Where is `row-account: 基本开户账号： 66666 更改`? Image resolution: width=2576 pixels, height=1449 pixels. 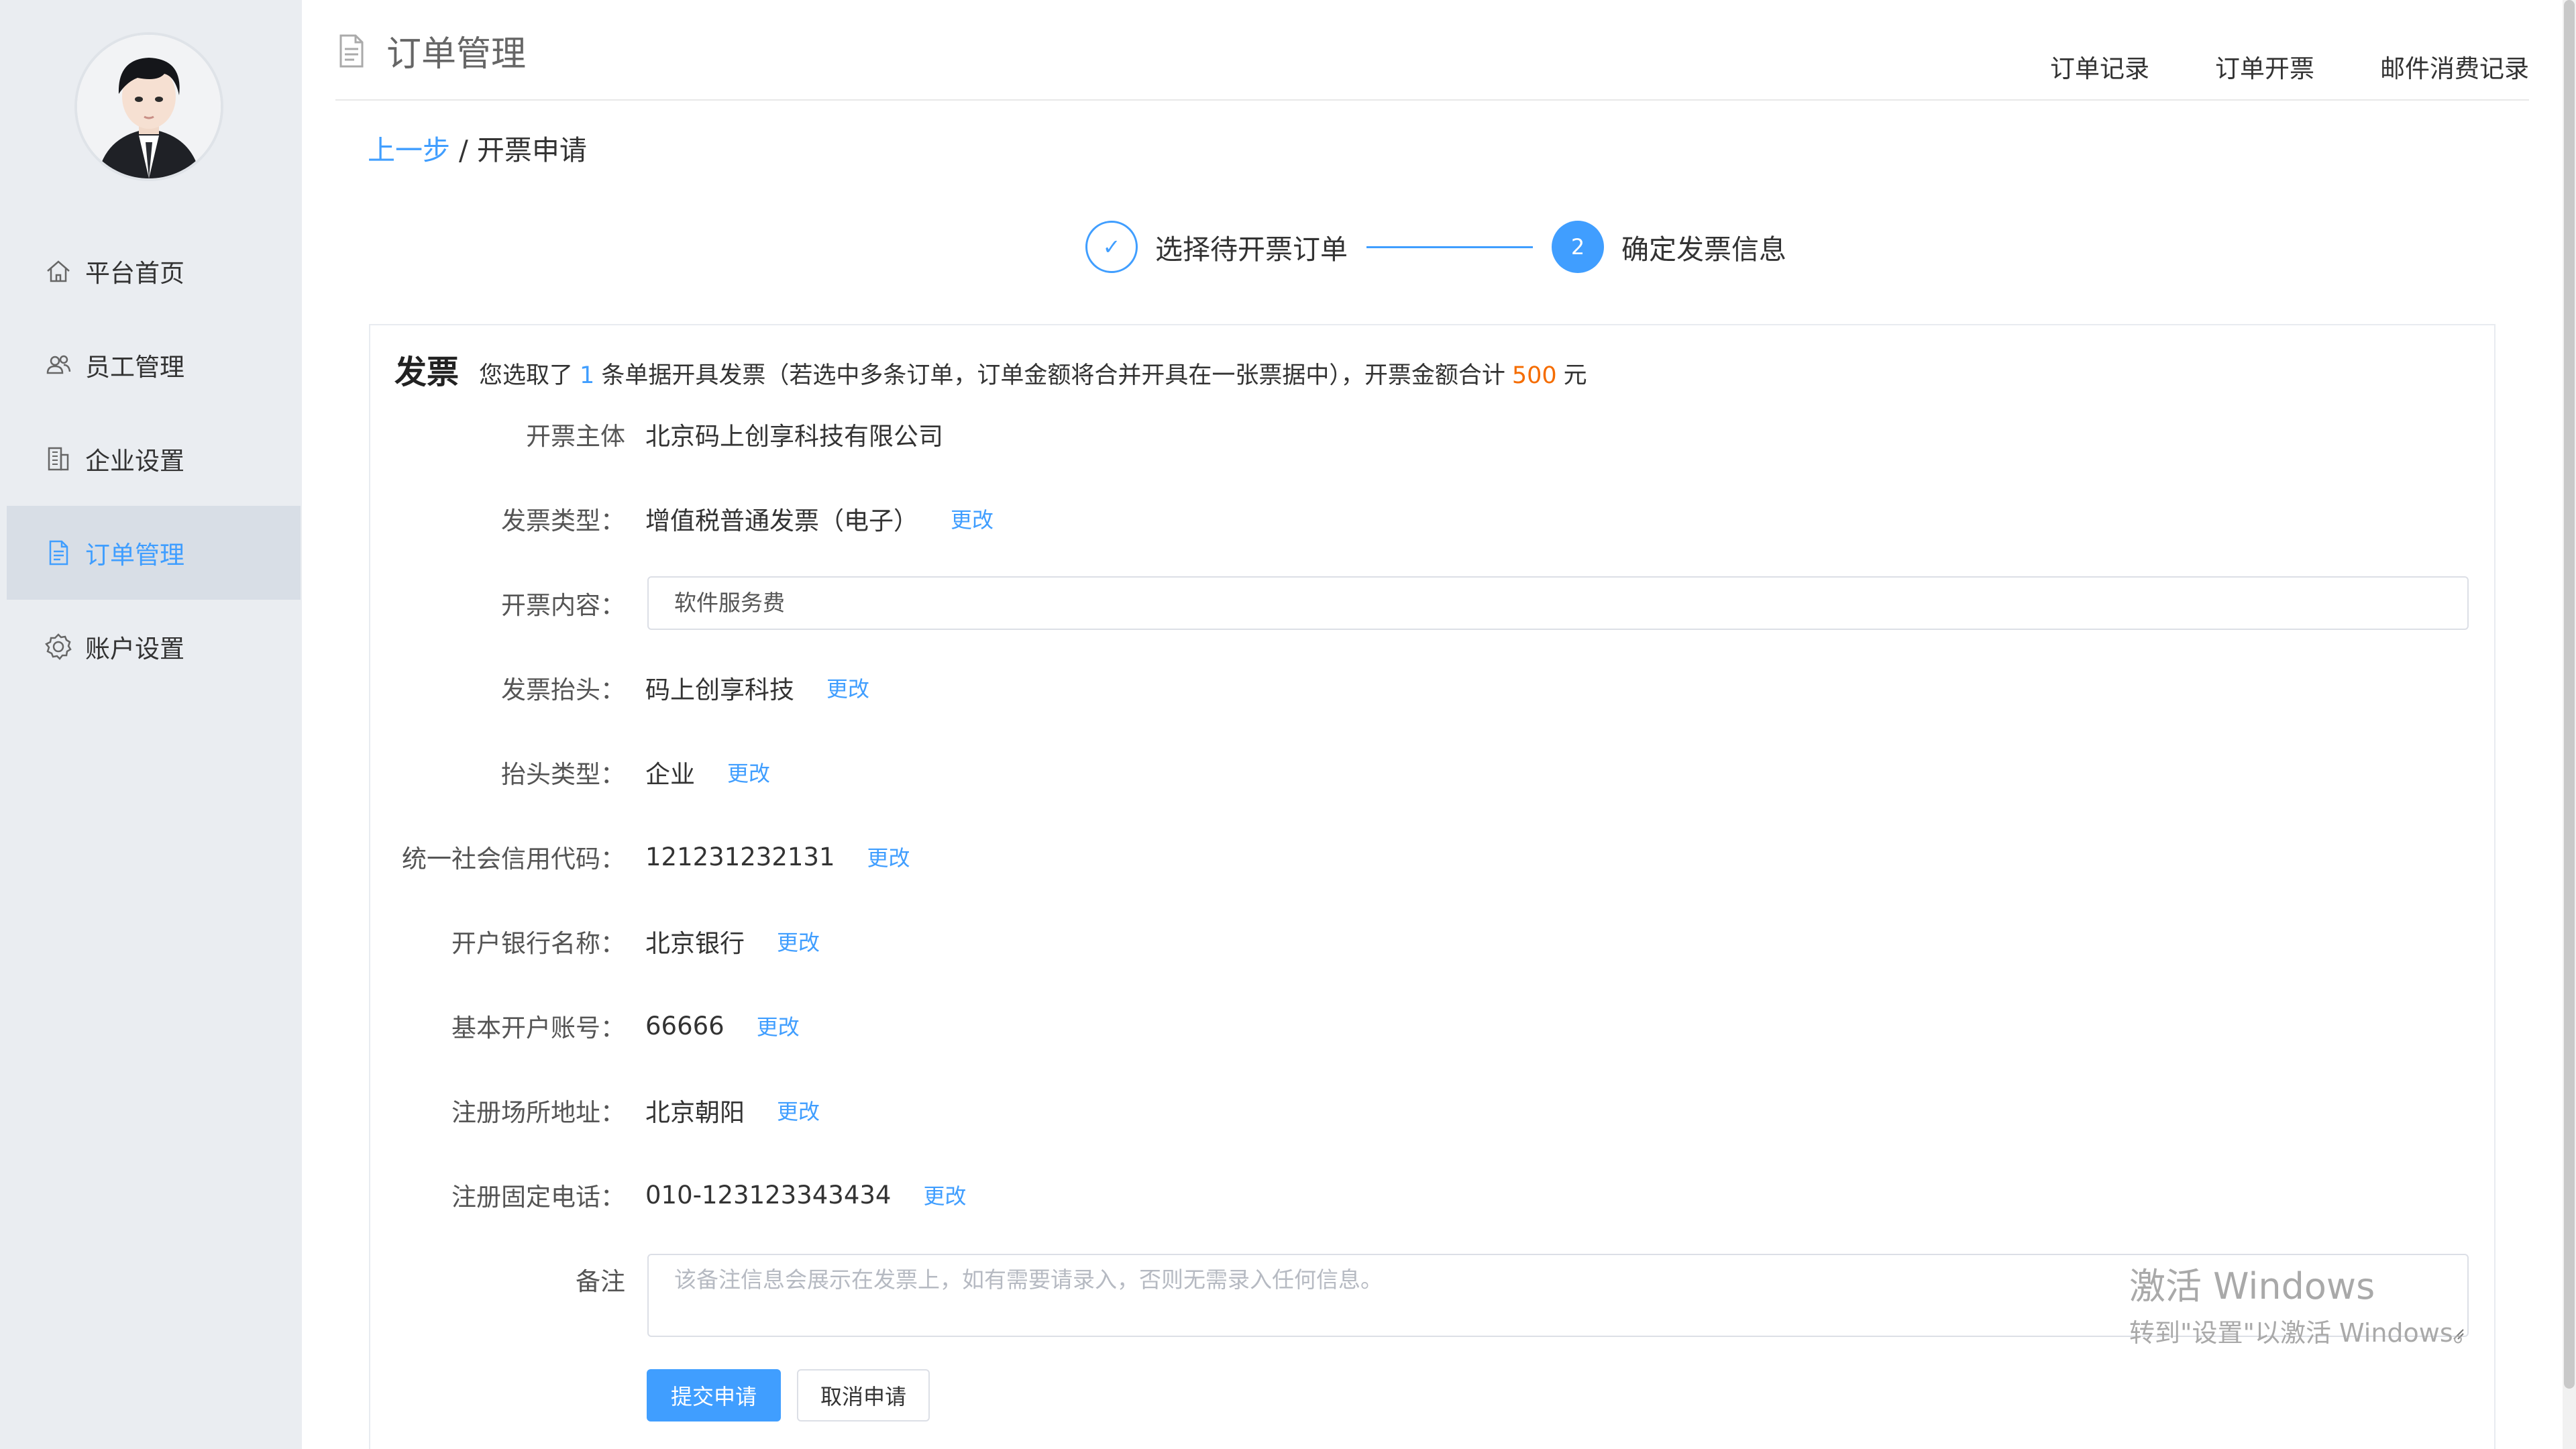
row-account: 基本开户账号： 66666 更改 is located at coordinates (1433, 1026).